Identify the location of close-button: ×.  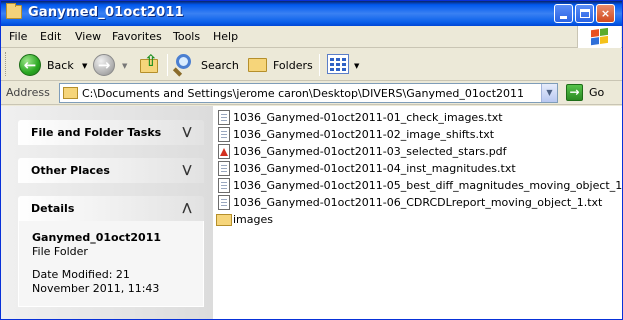
(605, 13).